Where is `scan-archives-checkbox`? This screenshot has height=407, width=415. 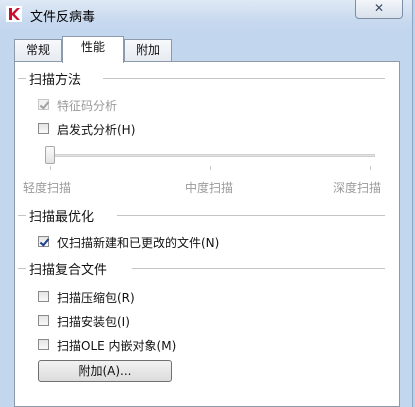 scan-archives-checkbox is located at coordinates (43, 296).